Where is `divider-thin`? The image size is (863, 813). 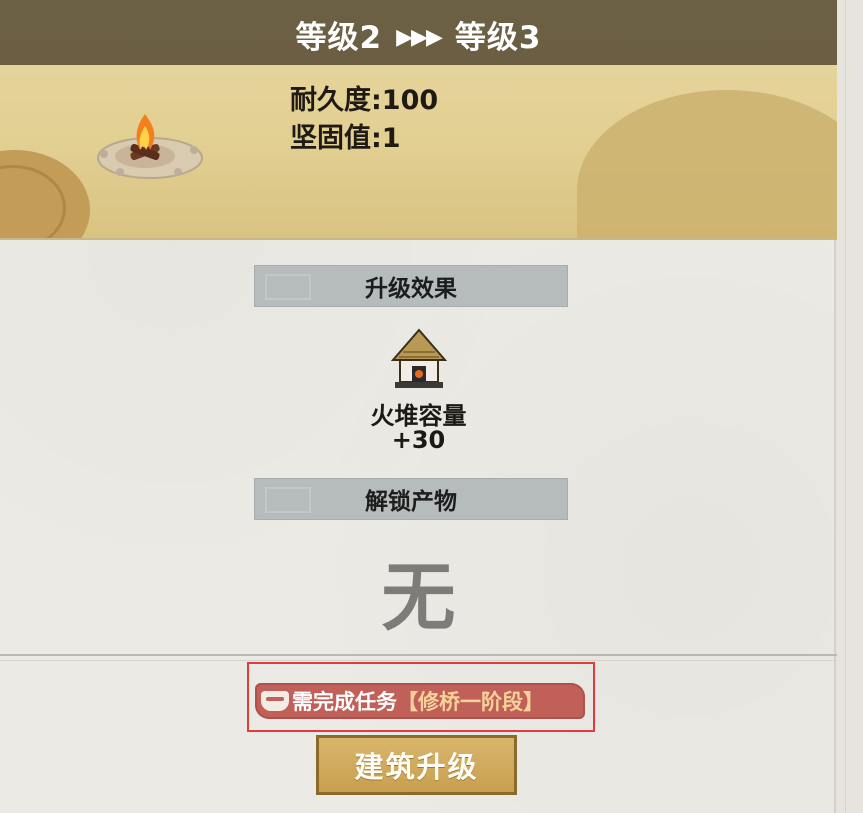
divider-thin is located at coordinates (418, 660).